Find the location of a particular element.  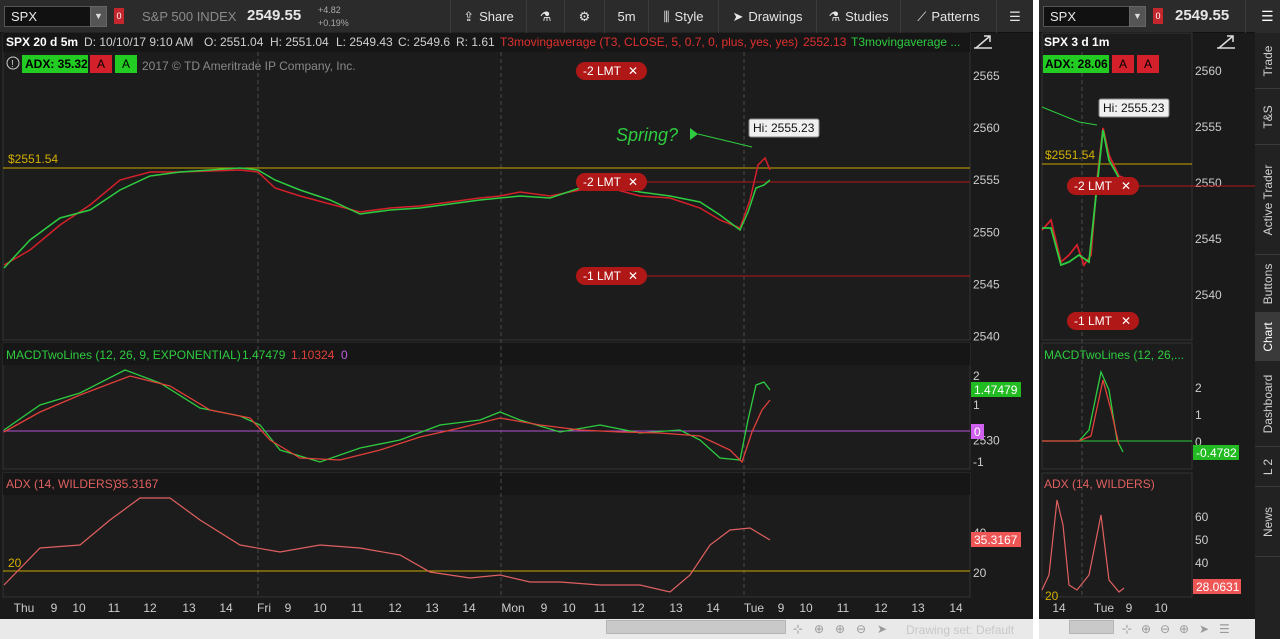

chart-title: SPX 3 d 1m is located at coordinates (1076, 42).